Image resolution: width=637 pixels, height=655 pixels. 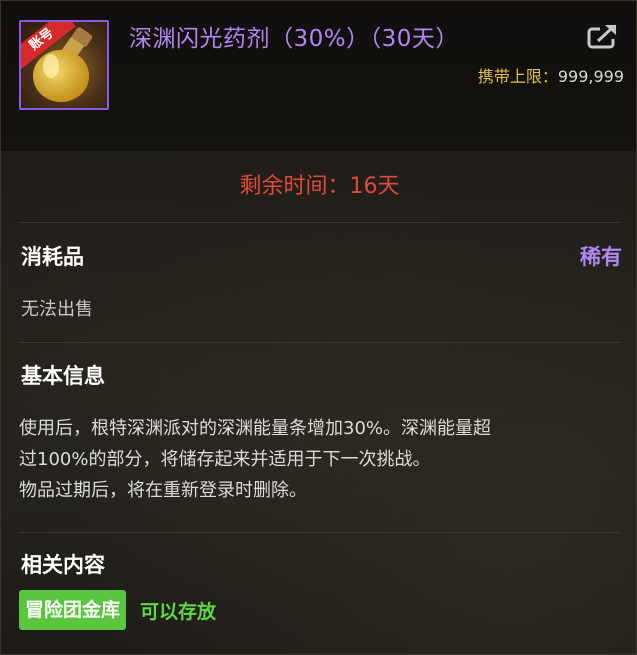 What do you see at coordinates (163, 490) in the screenshot?
I see `description-line: 物品过期后，将在重新登录时删除。` at bounding box center [163, 490].